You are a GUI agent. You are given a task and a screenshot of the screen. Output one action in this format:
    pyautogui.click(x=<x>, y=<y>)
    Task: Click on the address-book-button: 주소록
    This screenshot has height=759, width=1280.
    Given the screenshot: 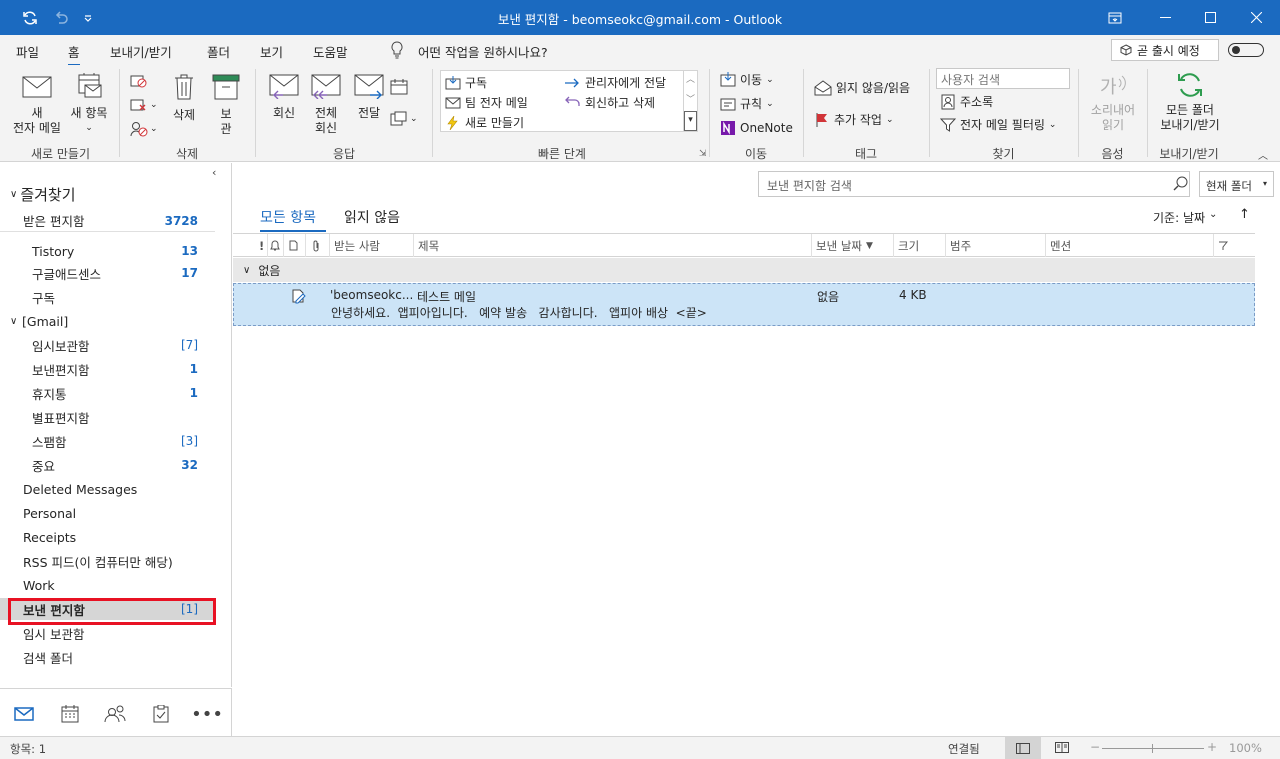 What is the action you would take?
    pyautogui.click(x=966, y=101)
    